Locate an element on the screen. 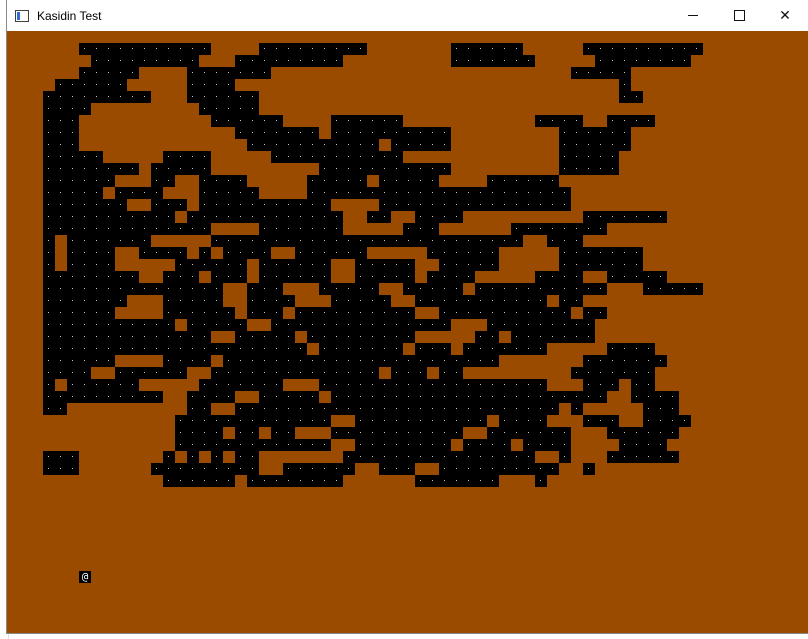 The width and height of the screenshot is (808, 639). app-icon is located at coordinates (22, 15).